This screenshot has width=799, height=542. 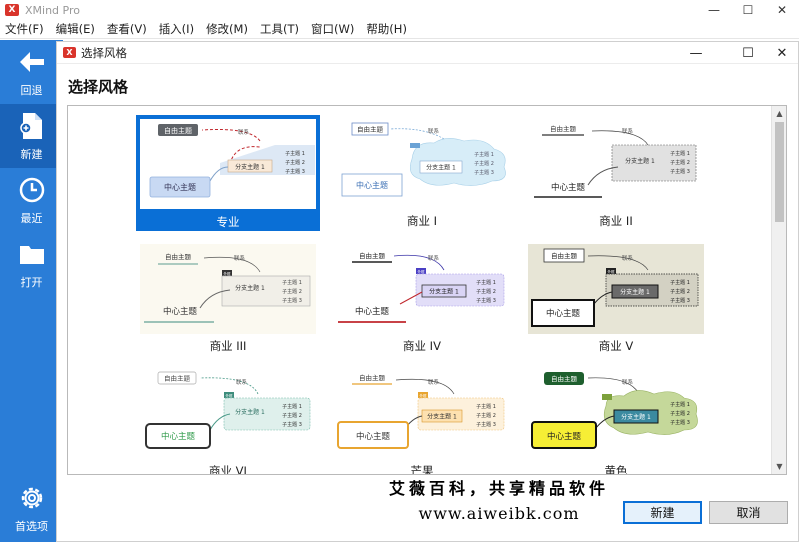 I want to click on style-thumb-pro: 自由主题 联系 分支主题 1 子主题 1 子主题 2 子主题 3 中心主题, so click(x=228, y=164).